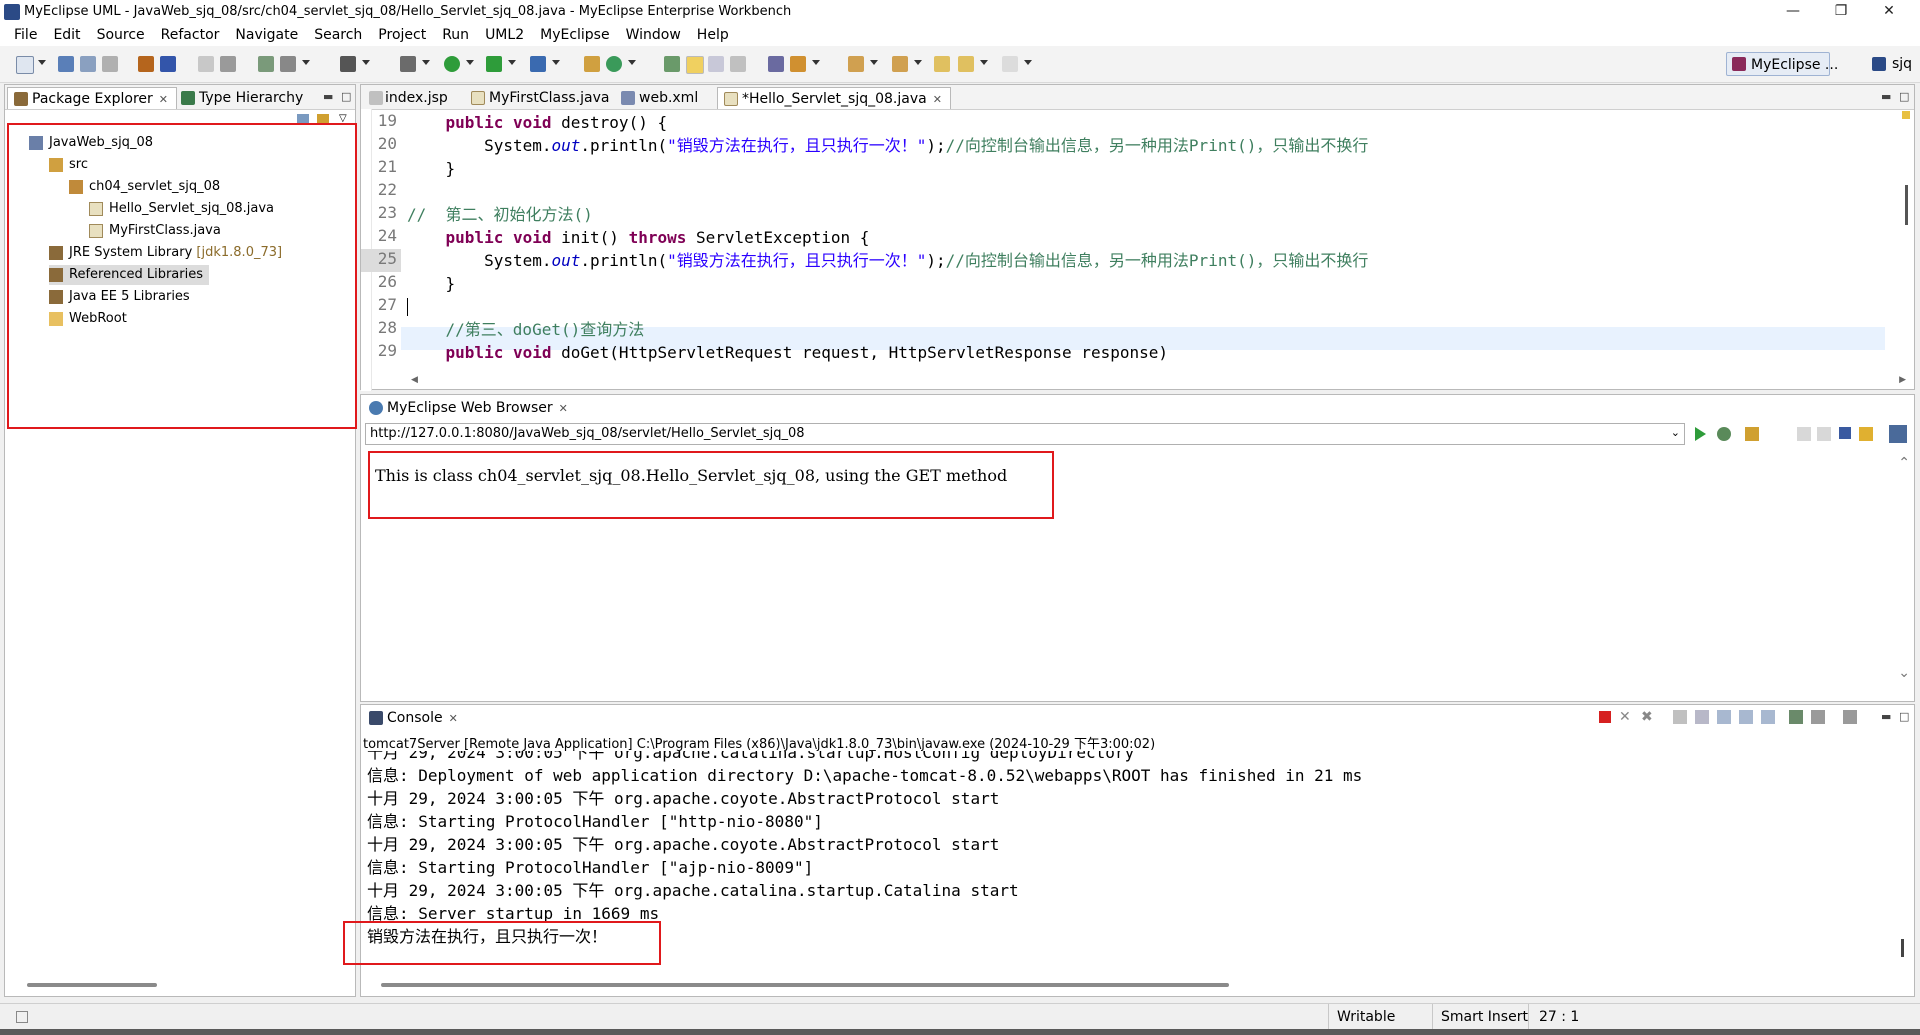 This screenshot has width=1920, height=1035. What do you see at coordinates (1906, 205) in the screenshot?
I see `vertical-scrollbar` at bounding box center [1906, 205].